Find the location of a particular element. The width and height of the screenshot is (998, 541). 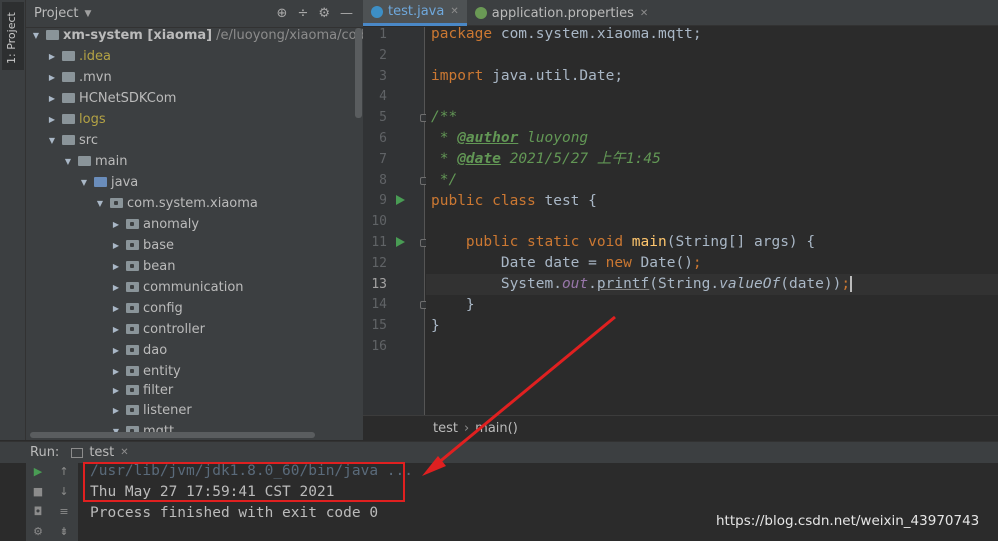

keyword: import is located at coordinates (457, 76).